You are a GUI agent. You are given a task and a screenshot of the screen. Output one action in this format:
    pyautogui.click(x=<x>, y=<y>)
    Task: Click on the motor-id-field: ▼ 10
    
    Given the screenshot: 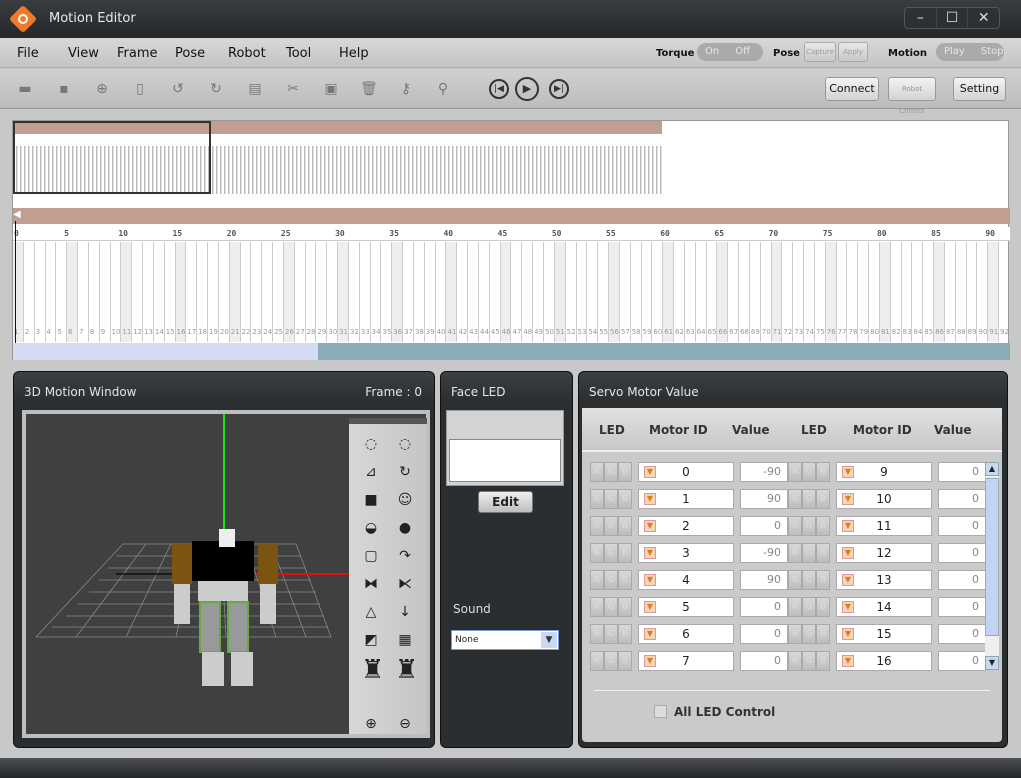 What is the action you would take?
    pyautogui.click(x=884, y=499)
    